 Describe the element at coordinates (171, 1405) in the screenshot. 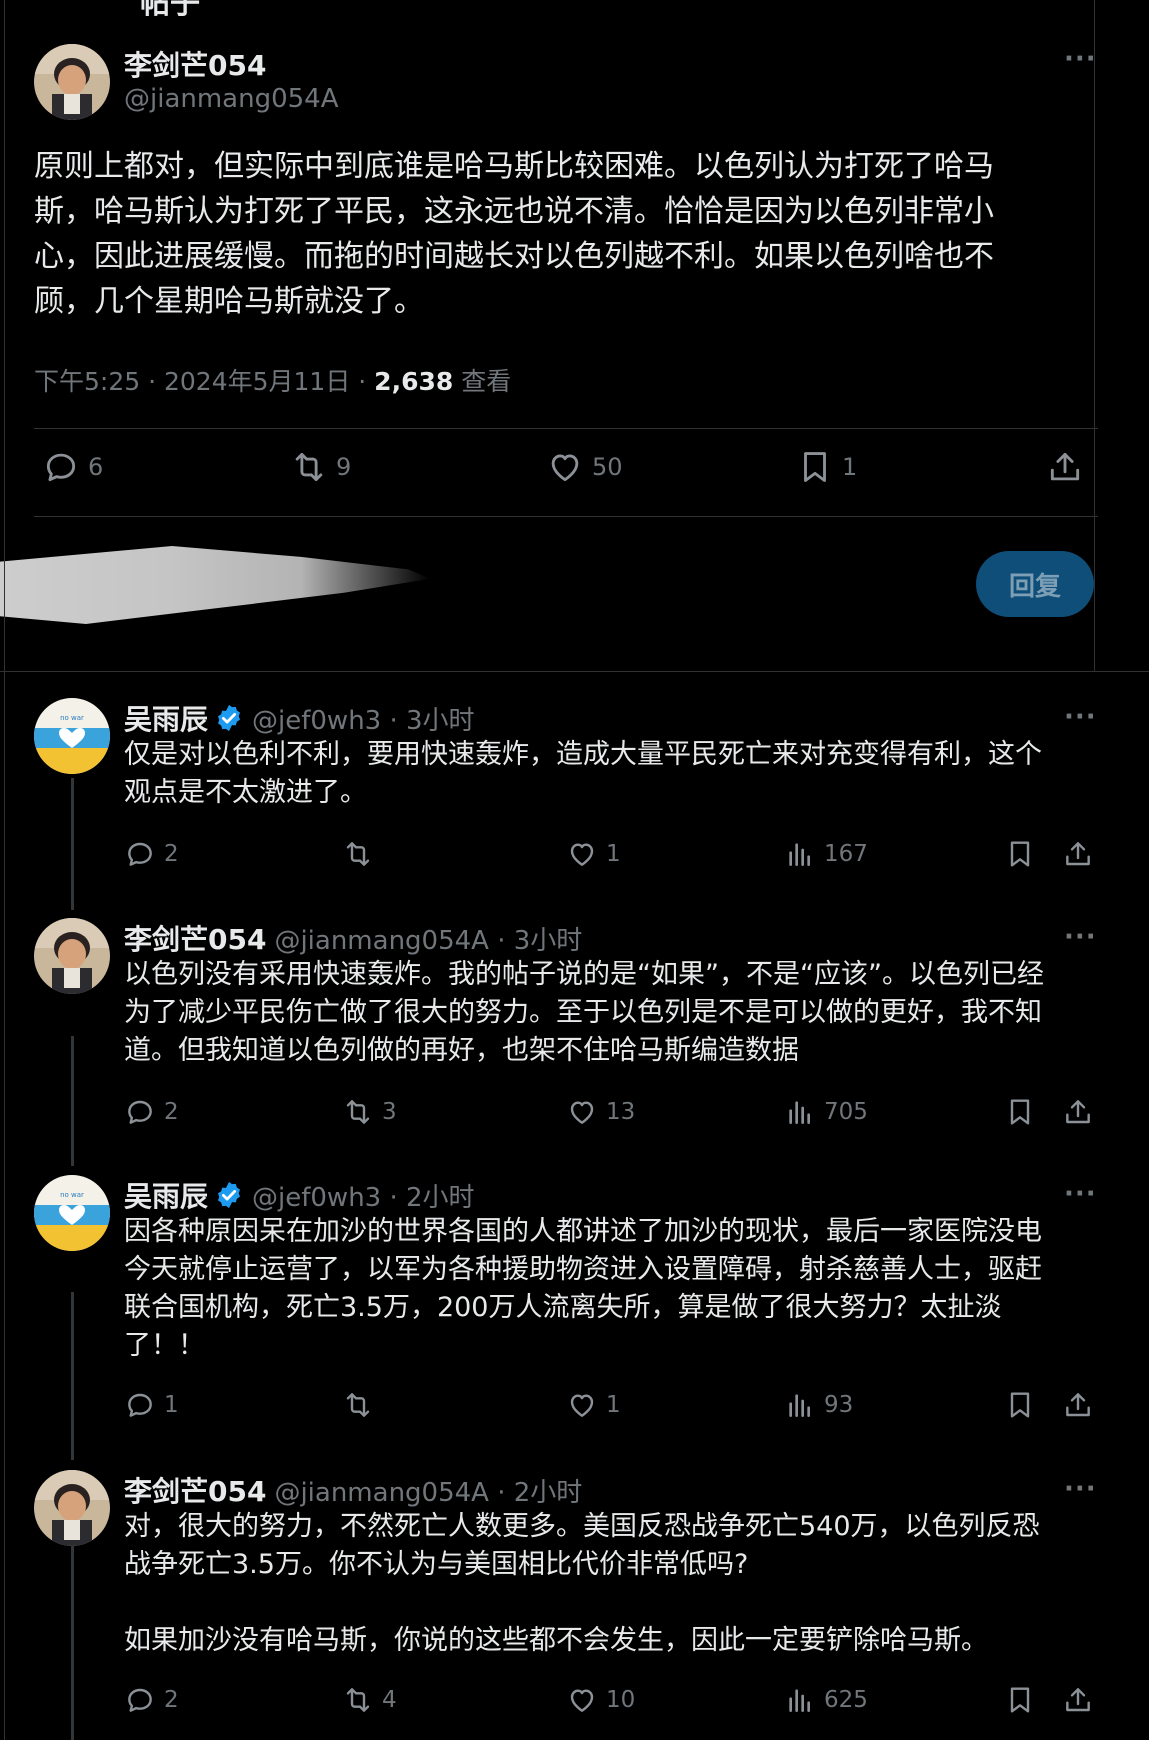

I see `reply-count: 1` at that location.